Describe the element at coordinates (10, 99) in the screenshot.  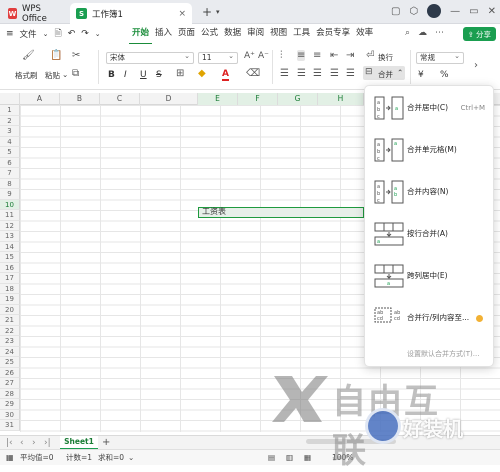
I see `select-all-corner` at that location.